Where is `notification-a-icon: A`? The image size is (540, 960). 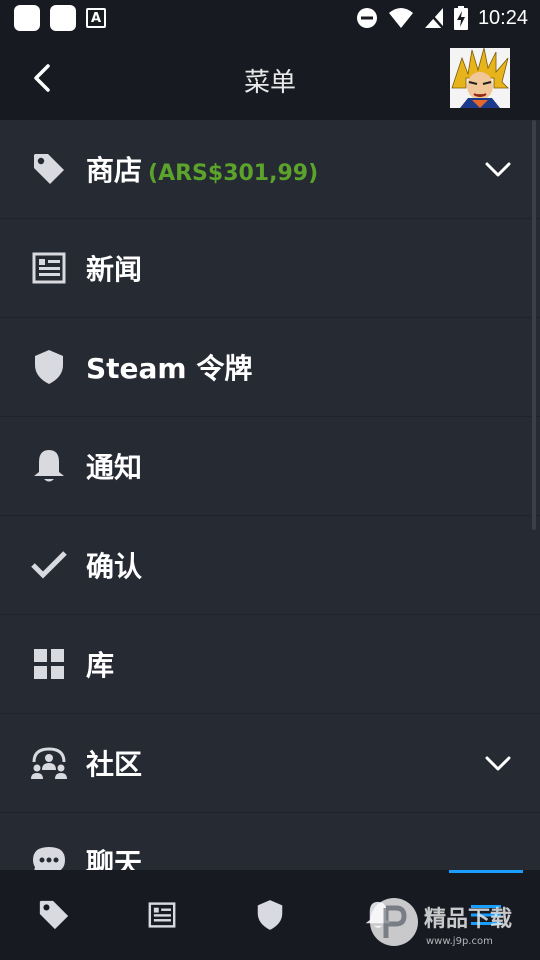
notification-a-icon: A is located at coordinates (96, 18).